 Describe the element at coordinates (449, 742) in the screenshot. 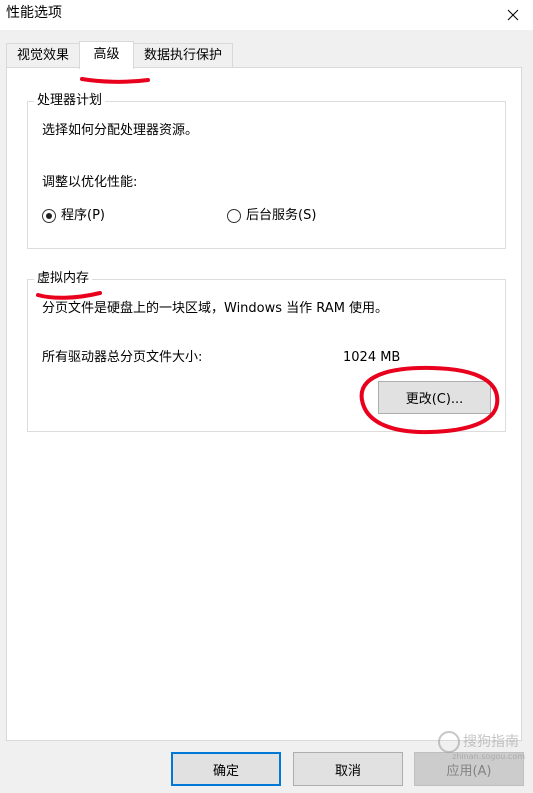

I see `sogou-logo-icon` at that location.